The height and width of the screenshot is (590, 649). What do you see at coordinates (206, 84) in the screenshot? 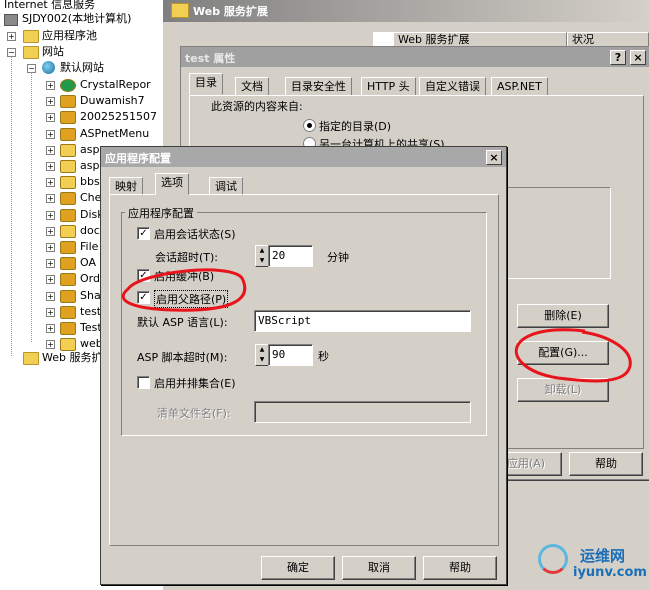
I see `tab-directory: 目录` at bounding box center [206, 84].